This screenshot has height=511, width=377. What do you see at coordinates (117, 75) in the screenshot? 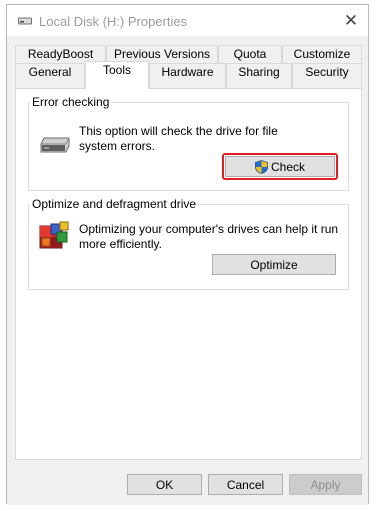
I see `tab-tools: Tools` at bounding box center [117, 75].